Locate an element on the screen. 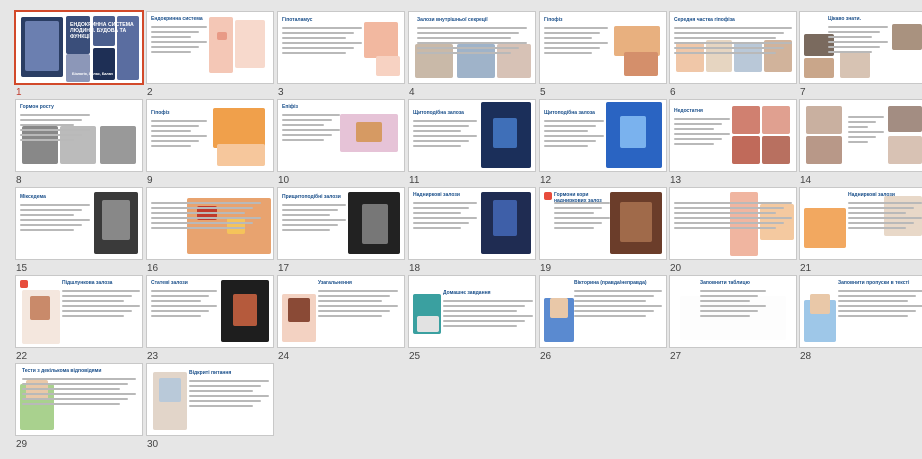 This screenshot has height=459, width=922. slide-preview: Цікаво знати. is located at coordinates (861, 47).